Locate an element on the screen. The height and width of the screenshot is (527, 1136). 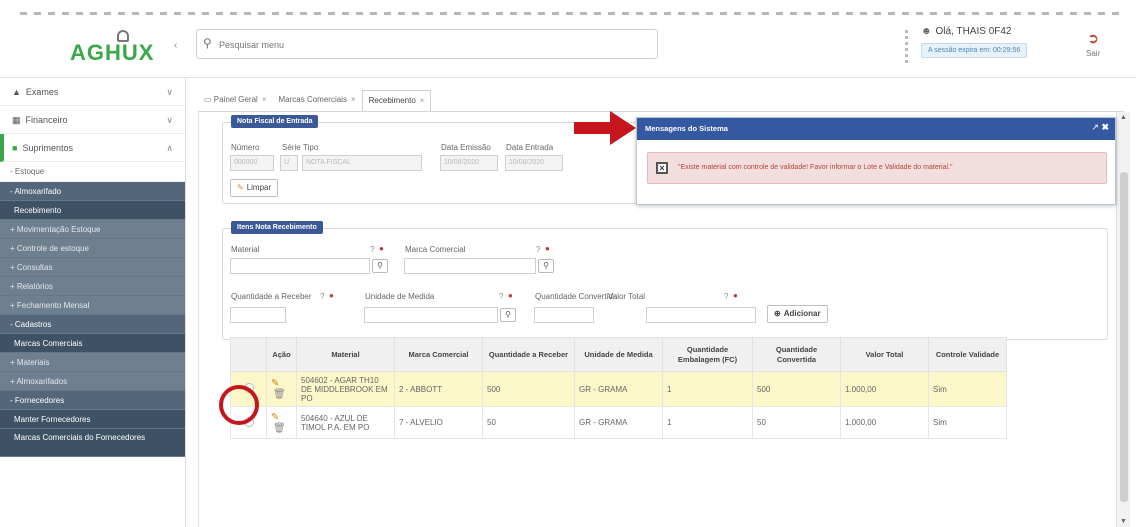
col-acao: Ação is located at coordinates (281, 354).